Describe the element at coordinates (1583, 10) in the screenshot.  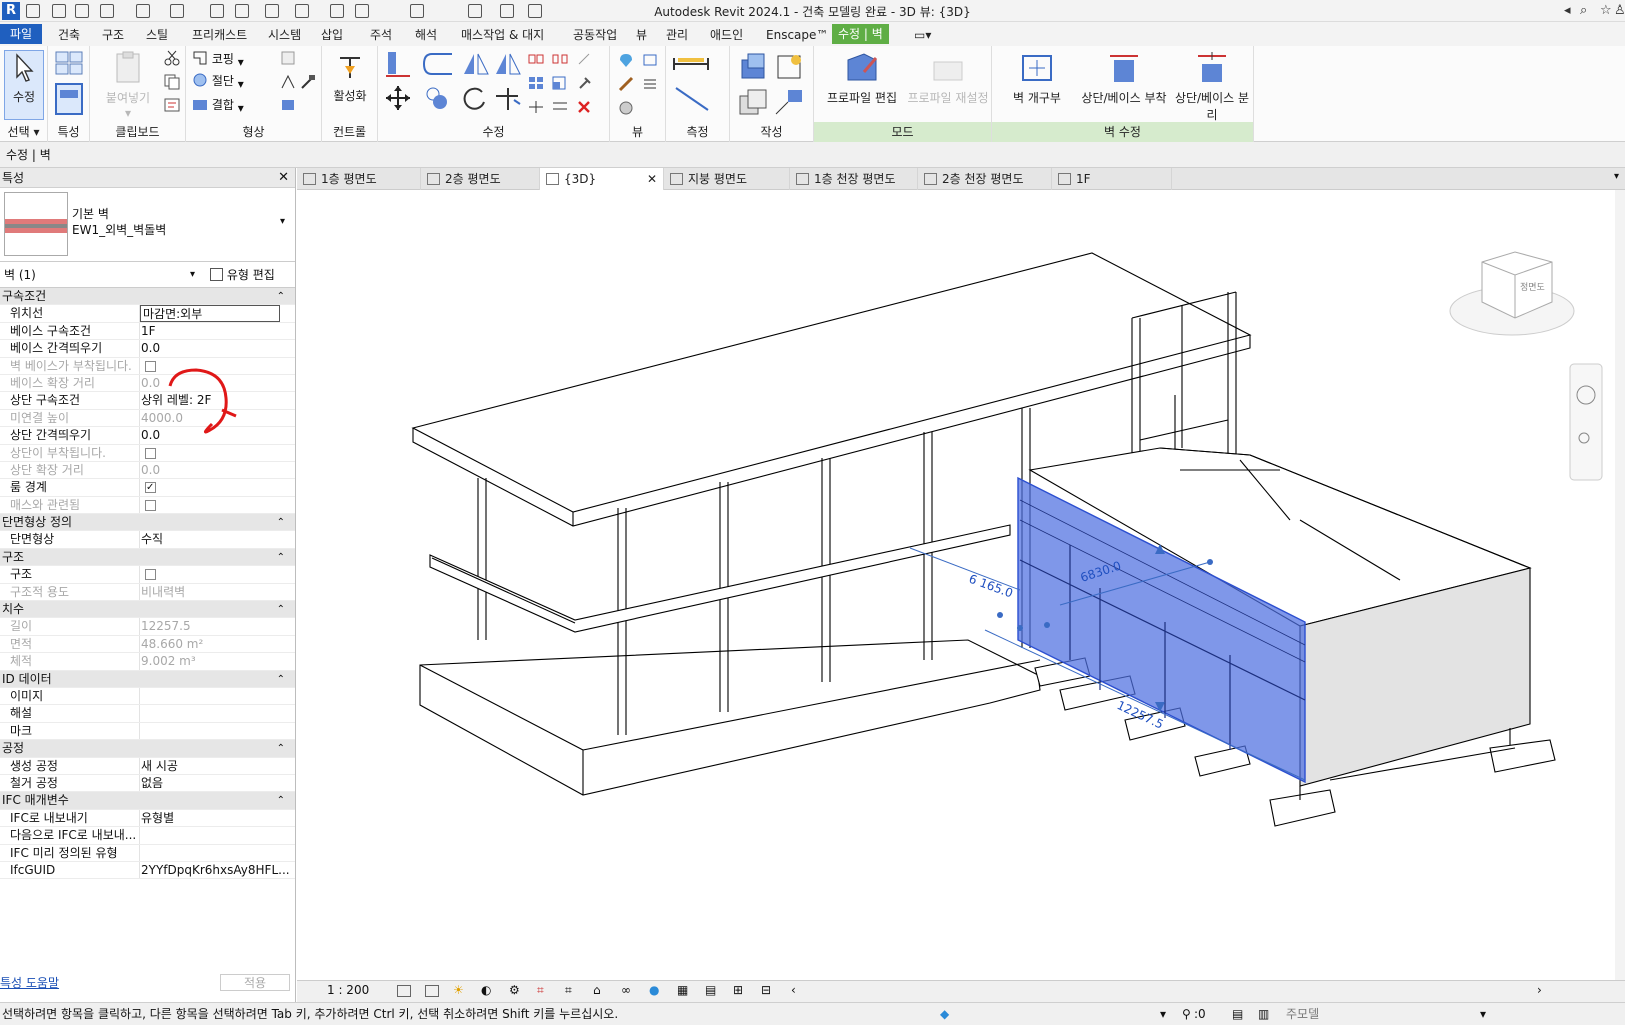
I see `binoculars-icon: ⌕` at that location.